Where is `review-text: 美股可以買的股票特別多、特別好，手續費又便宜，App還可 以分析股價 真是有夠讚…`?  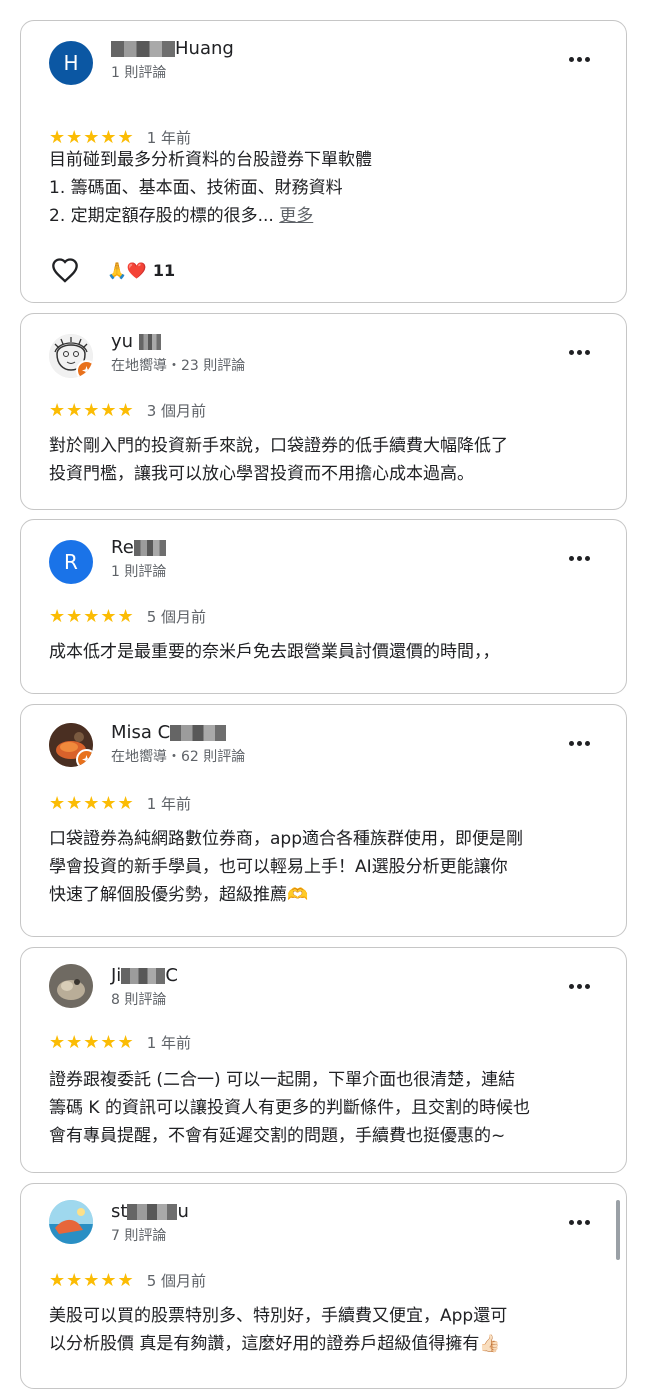 review-text: 美股可以買的股票特別多、特別好，手續費又便宜，App還可 以分析股價 真是有夠讚… is located at coordinates (278, 1330).